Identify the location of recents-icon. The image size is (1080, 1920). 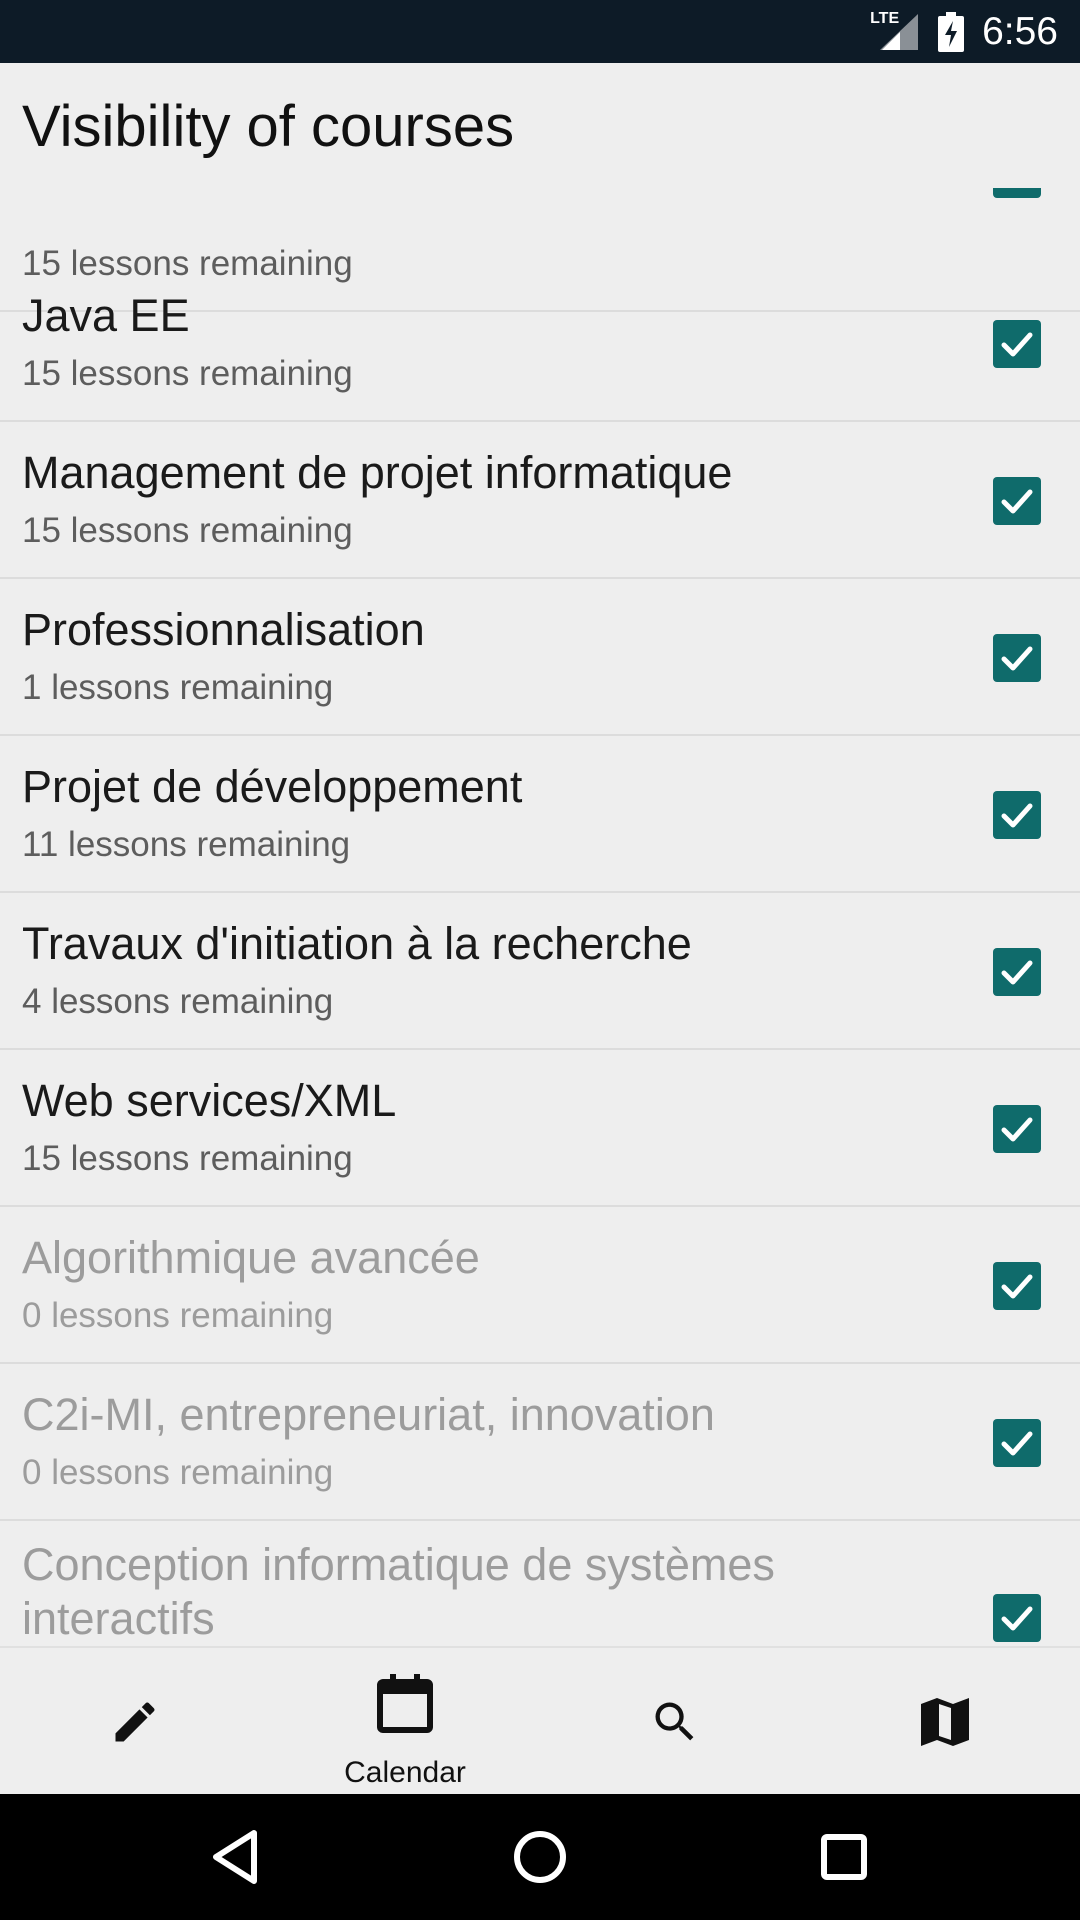
(844, 1857).